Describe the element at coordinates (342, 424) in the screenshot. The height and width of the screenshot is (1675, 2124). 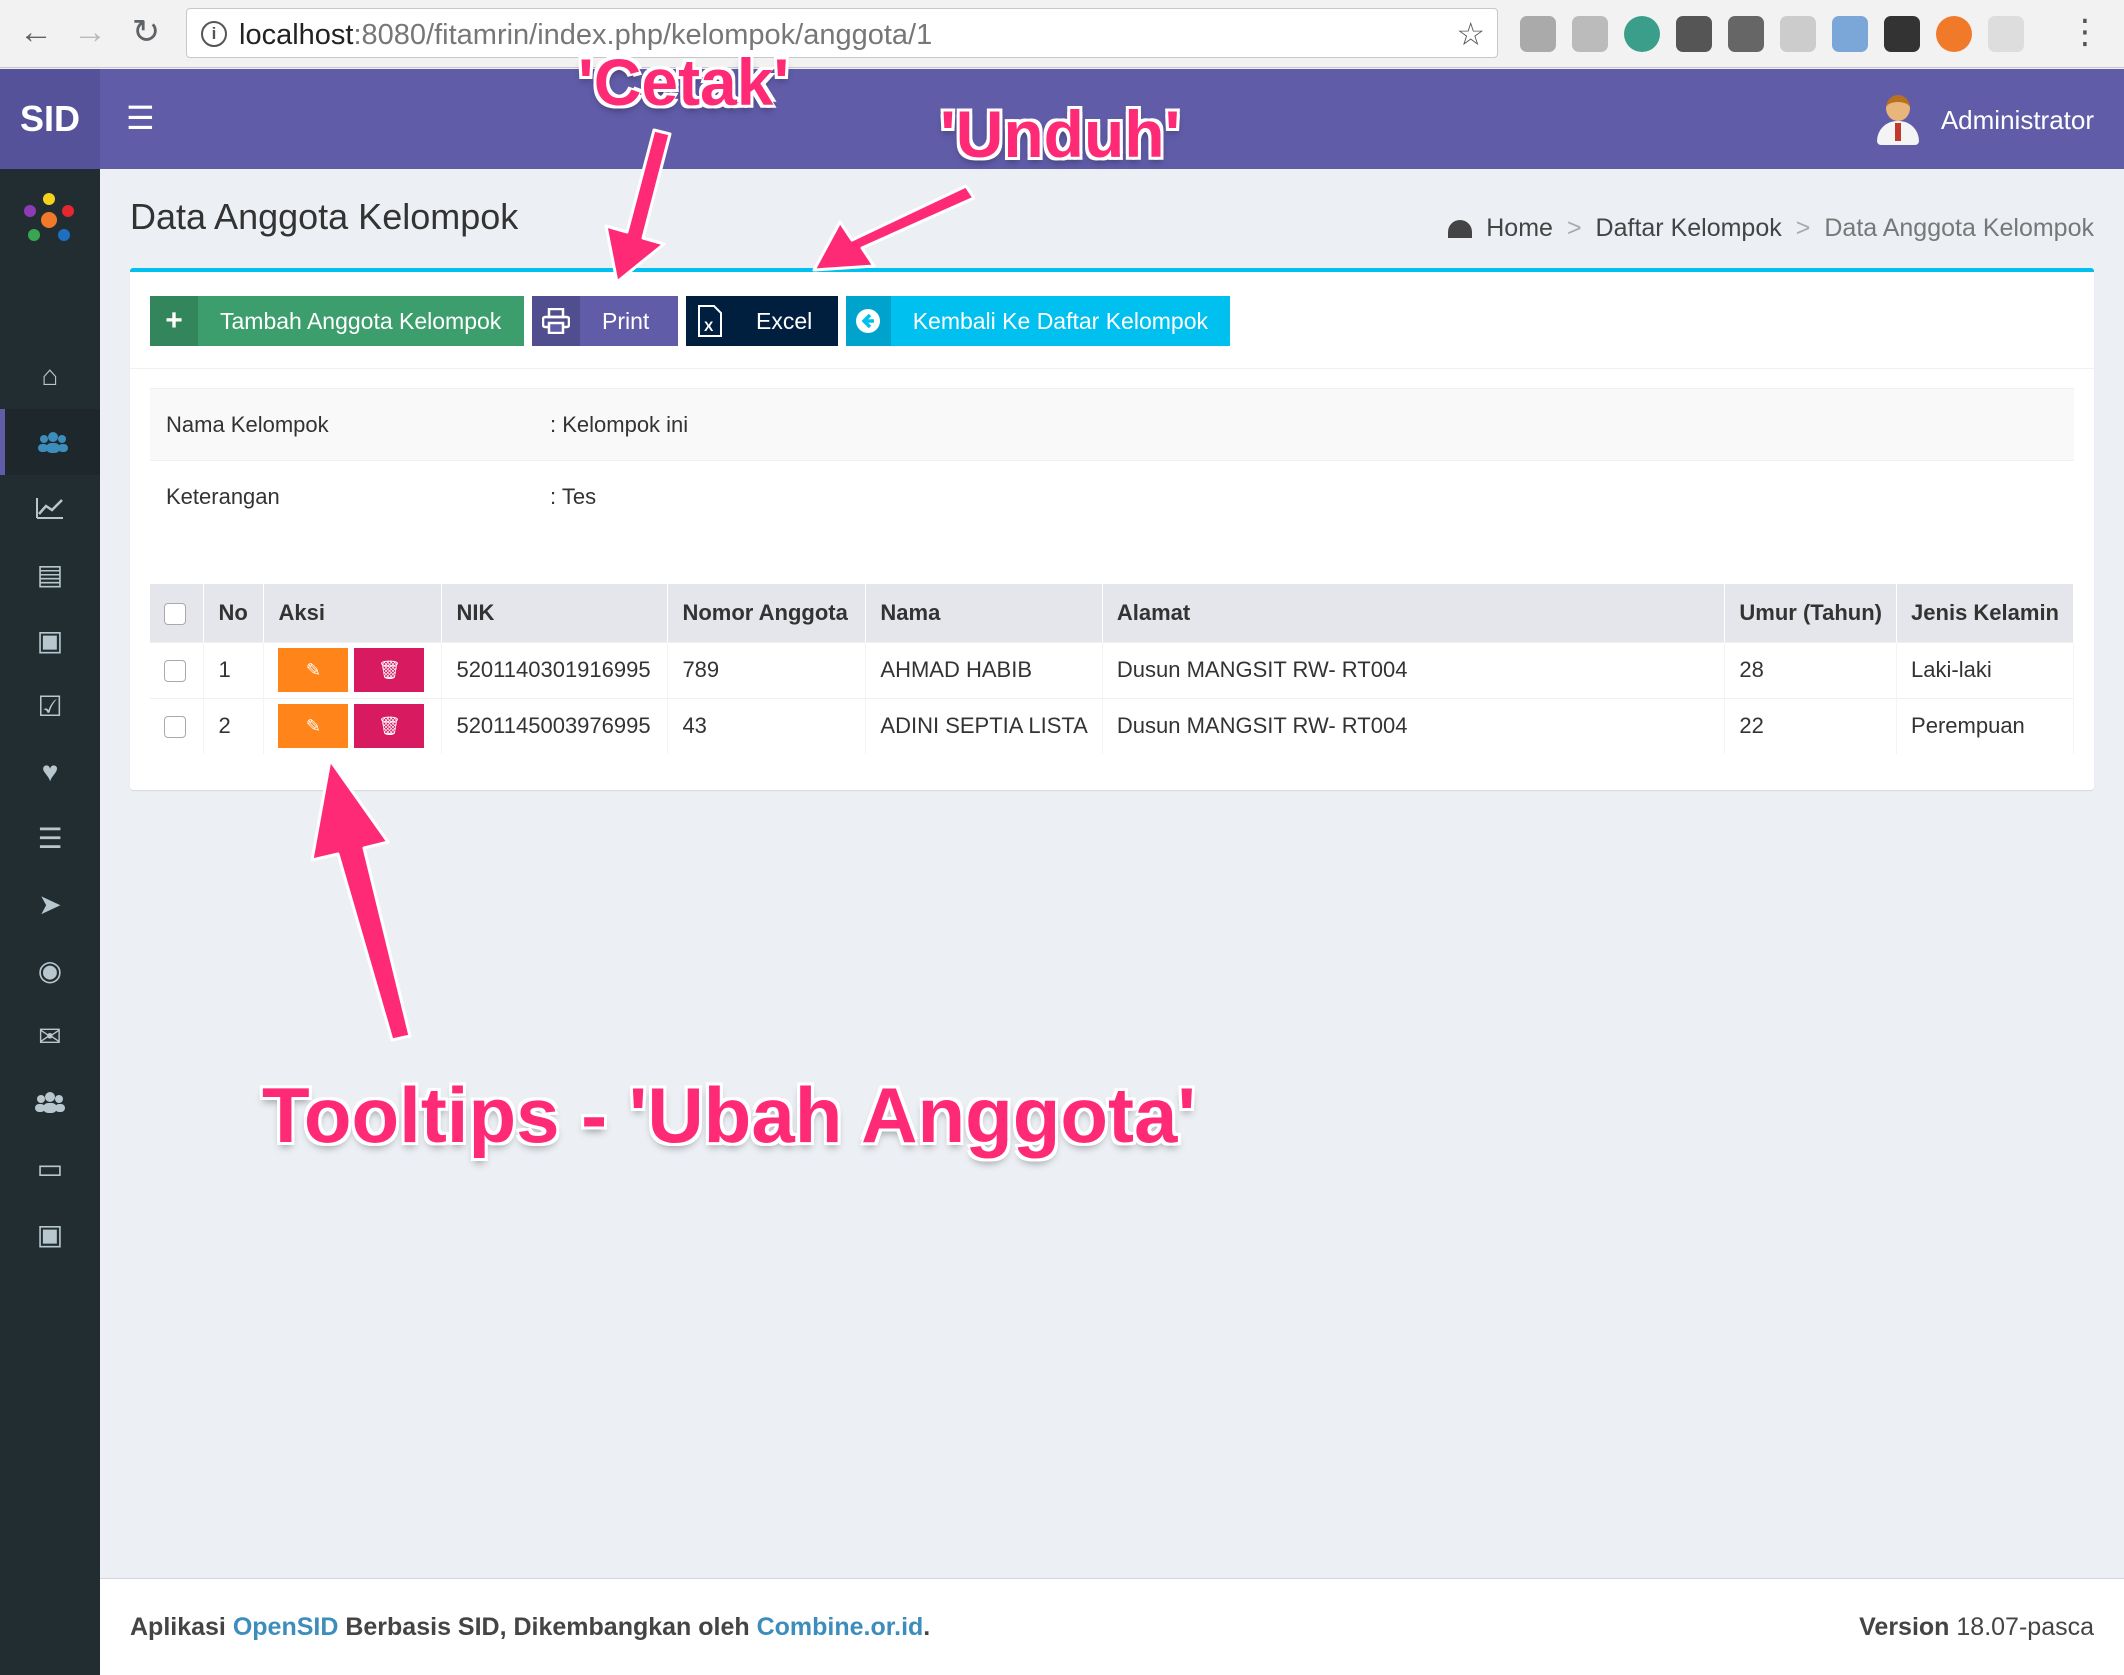
I see `info-label: Nama Kelompok` at that location.